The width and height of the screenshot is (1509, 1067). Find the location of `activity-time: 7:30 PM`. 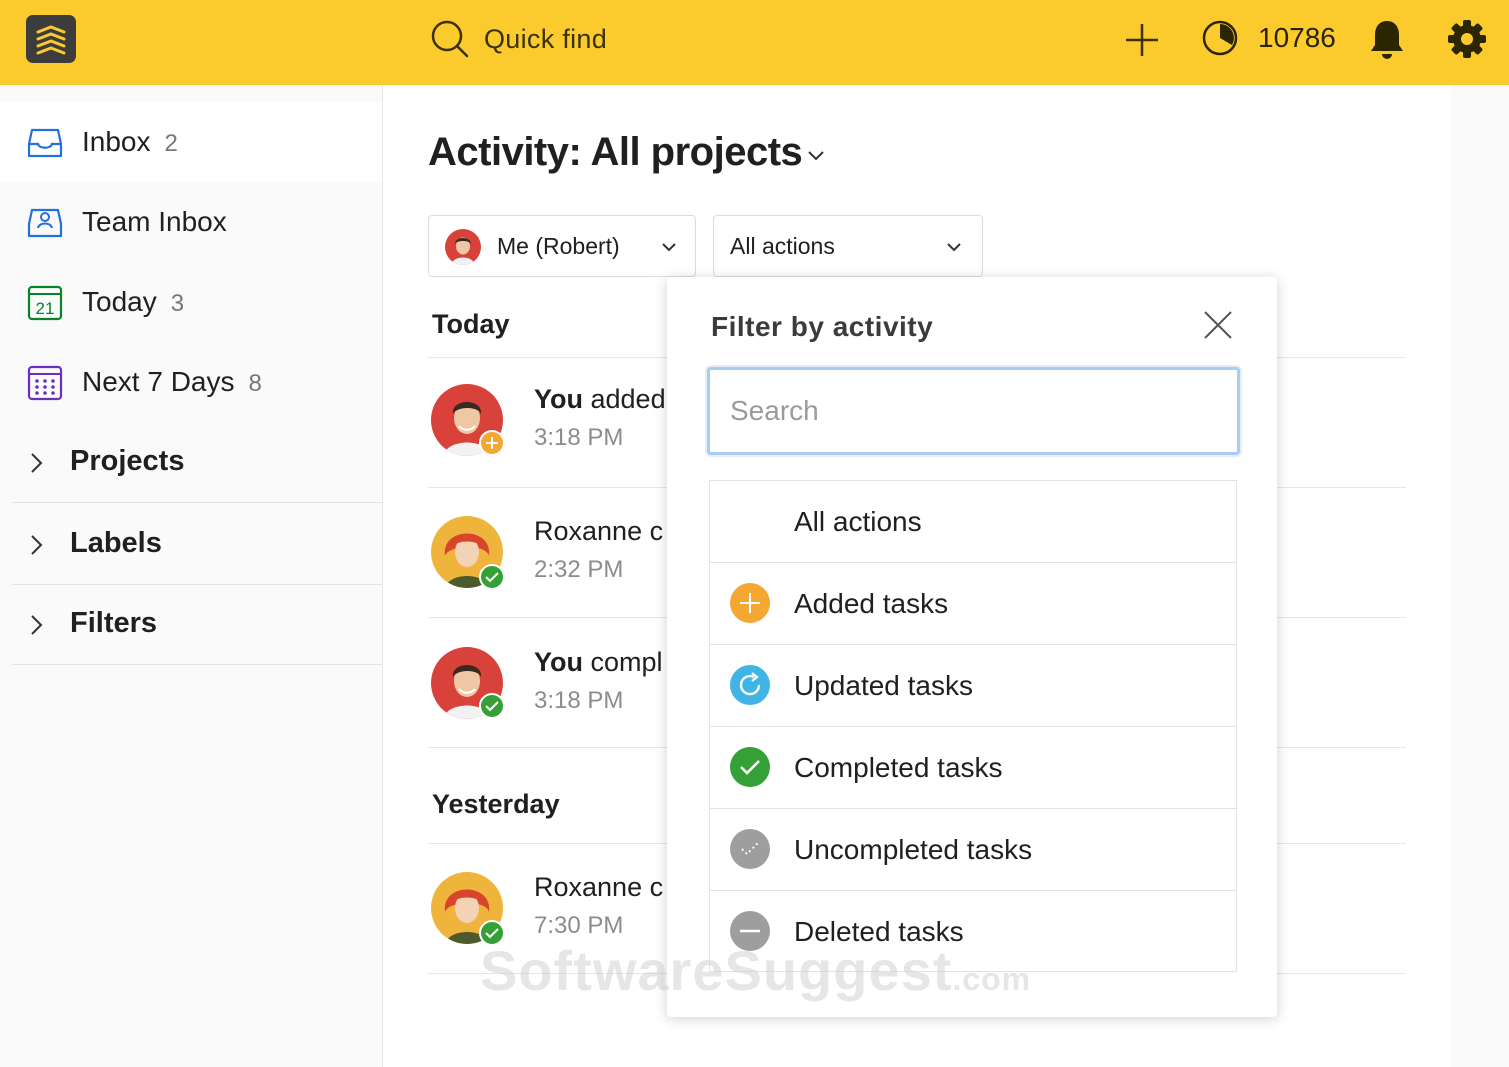

activity-time: 7:30 PM is located at coordinates (579, 925).